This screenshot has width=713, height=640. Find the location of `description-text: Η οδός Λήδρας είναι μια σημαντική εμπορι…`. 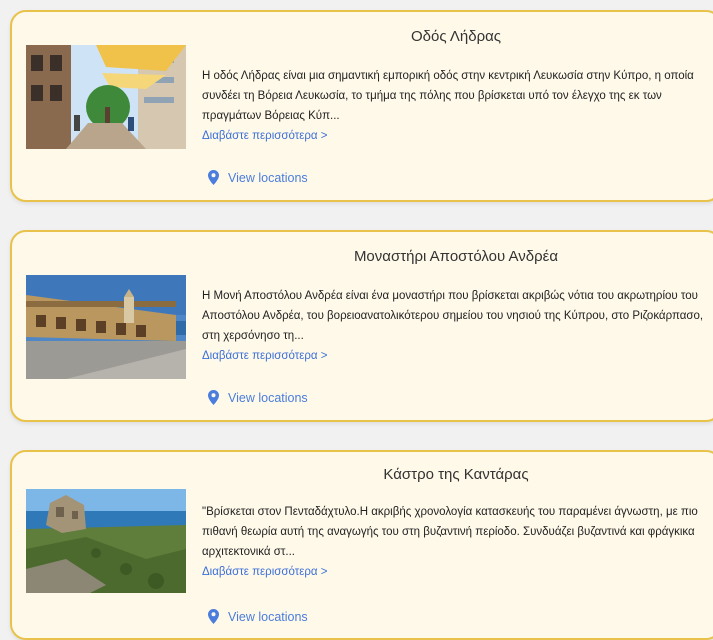

description-text: Η οδός Λήδρας είναι μια σημαντική εμπορι… is located at coordinates (448, 96).